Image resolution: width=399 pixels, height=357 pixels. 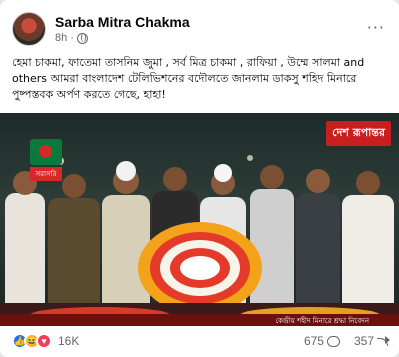 I want to click on reaction-count: 16K, so click(x=68, y=341).